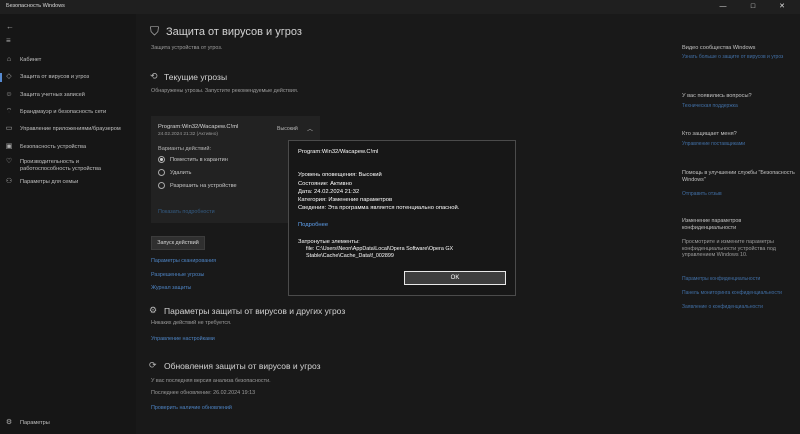  I want to click on title-bar: Безопасность Windows — □ ✕, so click(400, 7).